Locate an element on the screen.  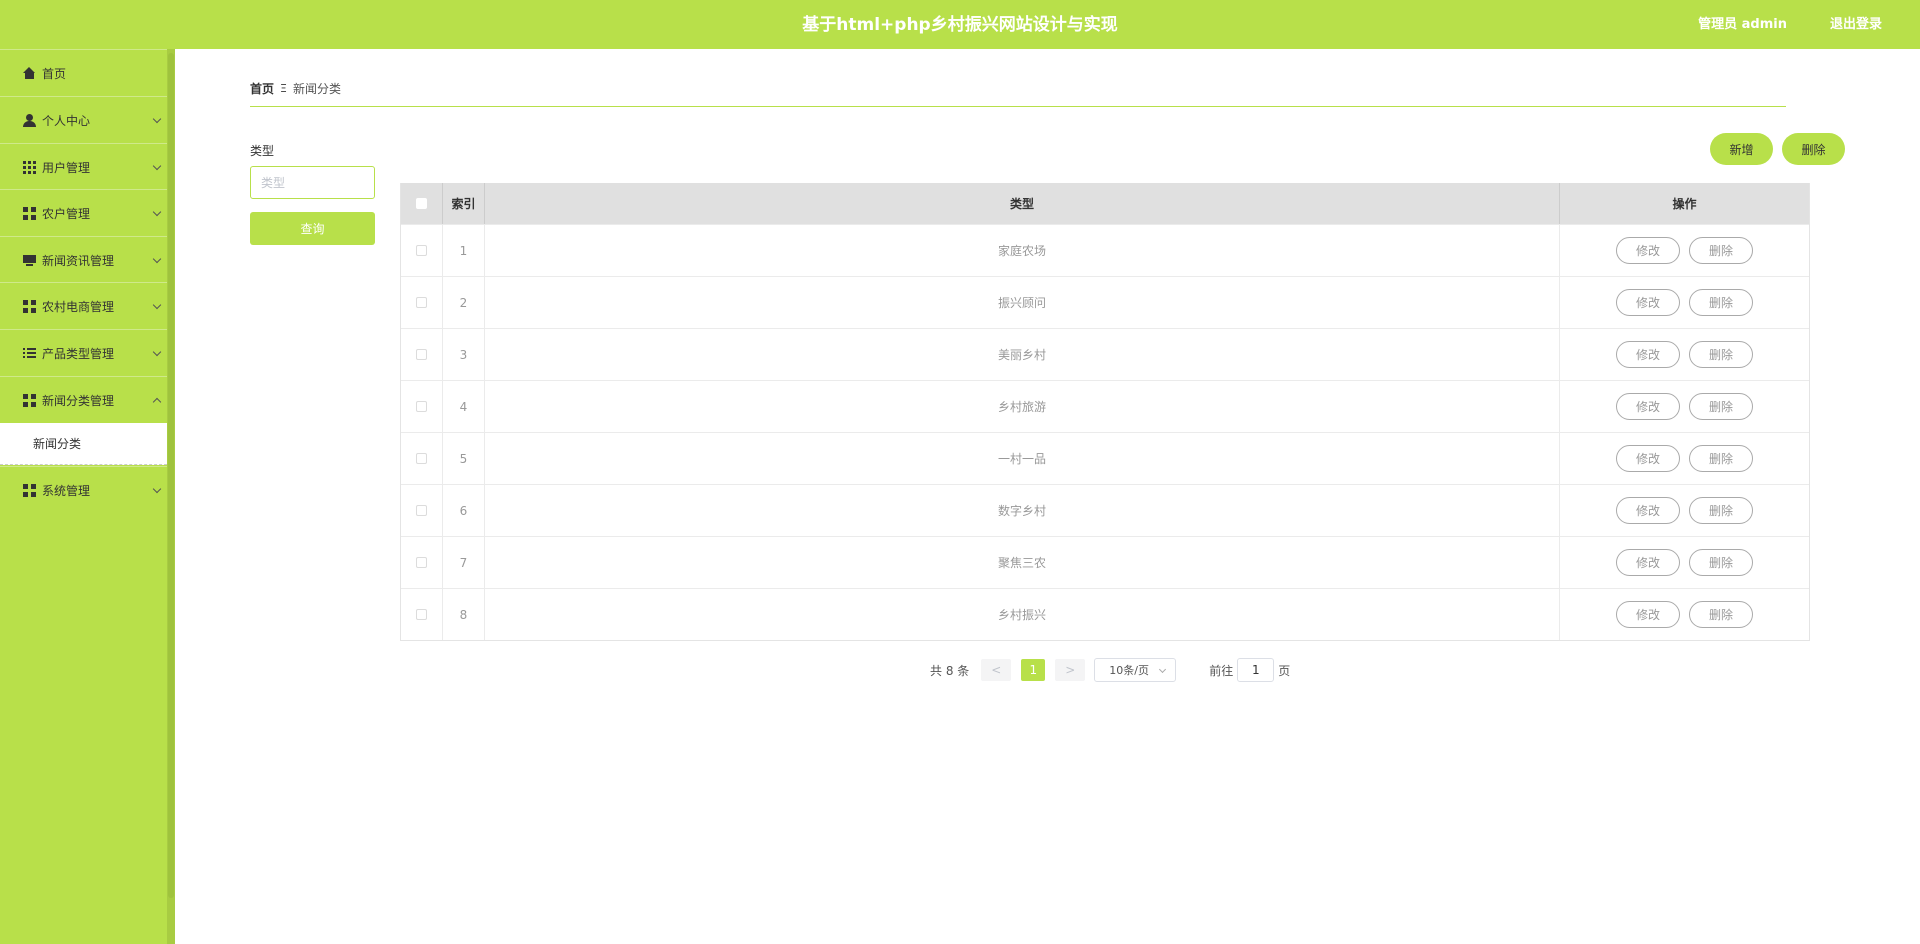
sidebar-item-farmers: 农户管理 is located at coordinates (86, 212).